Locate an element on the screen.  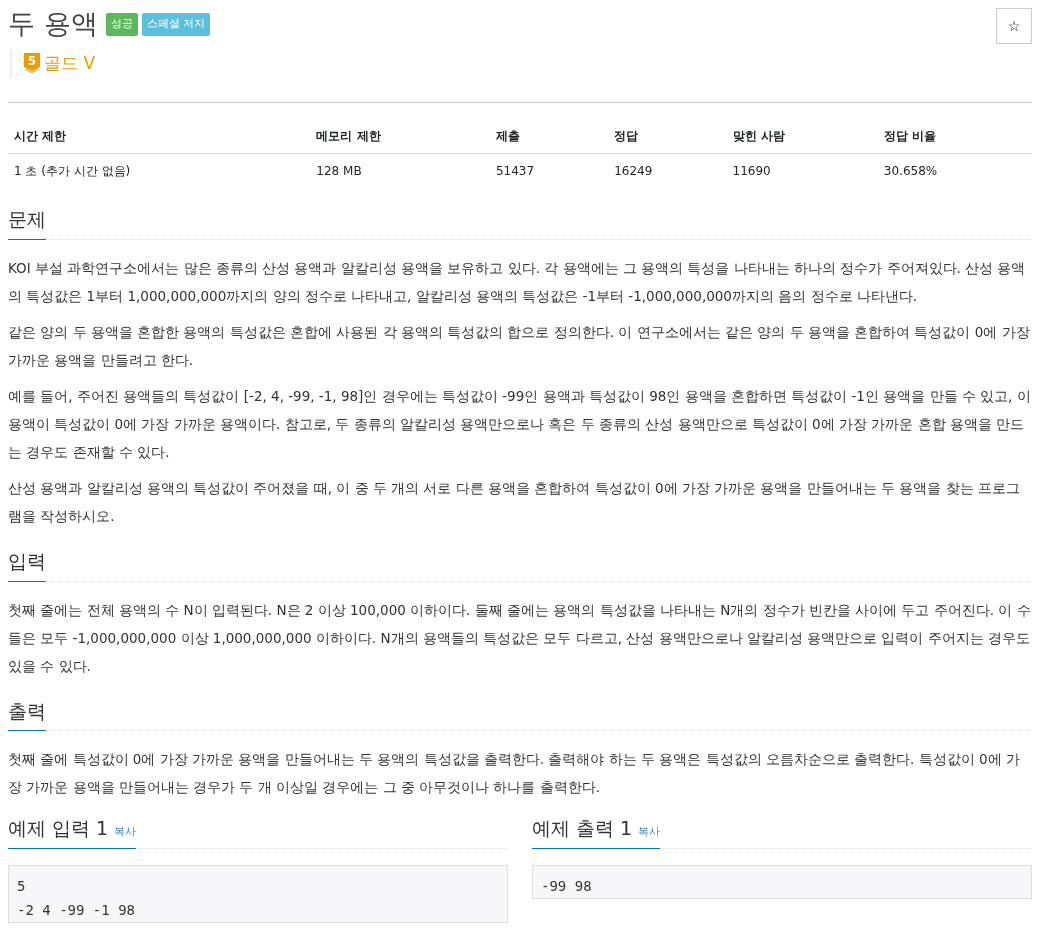
column-header: 제출 is located at coordinates (549, 136).